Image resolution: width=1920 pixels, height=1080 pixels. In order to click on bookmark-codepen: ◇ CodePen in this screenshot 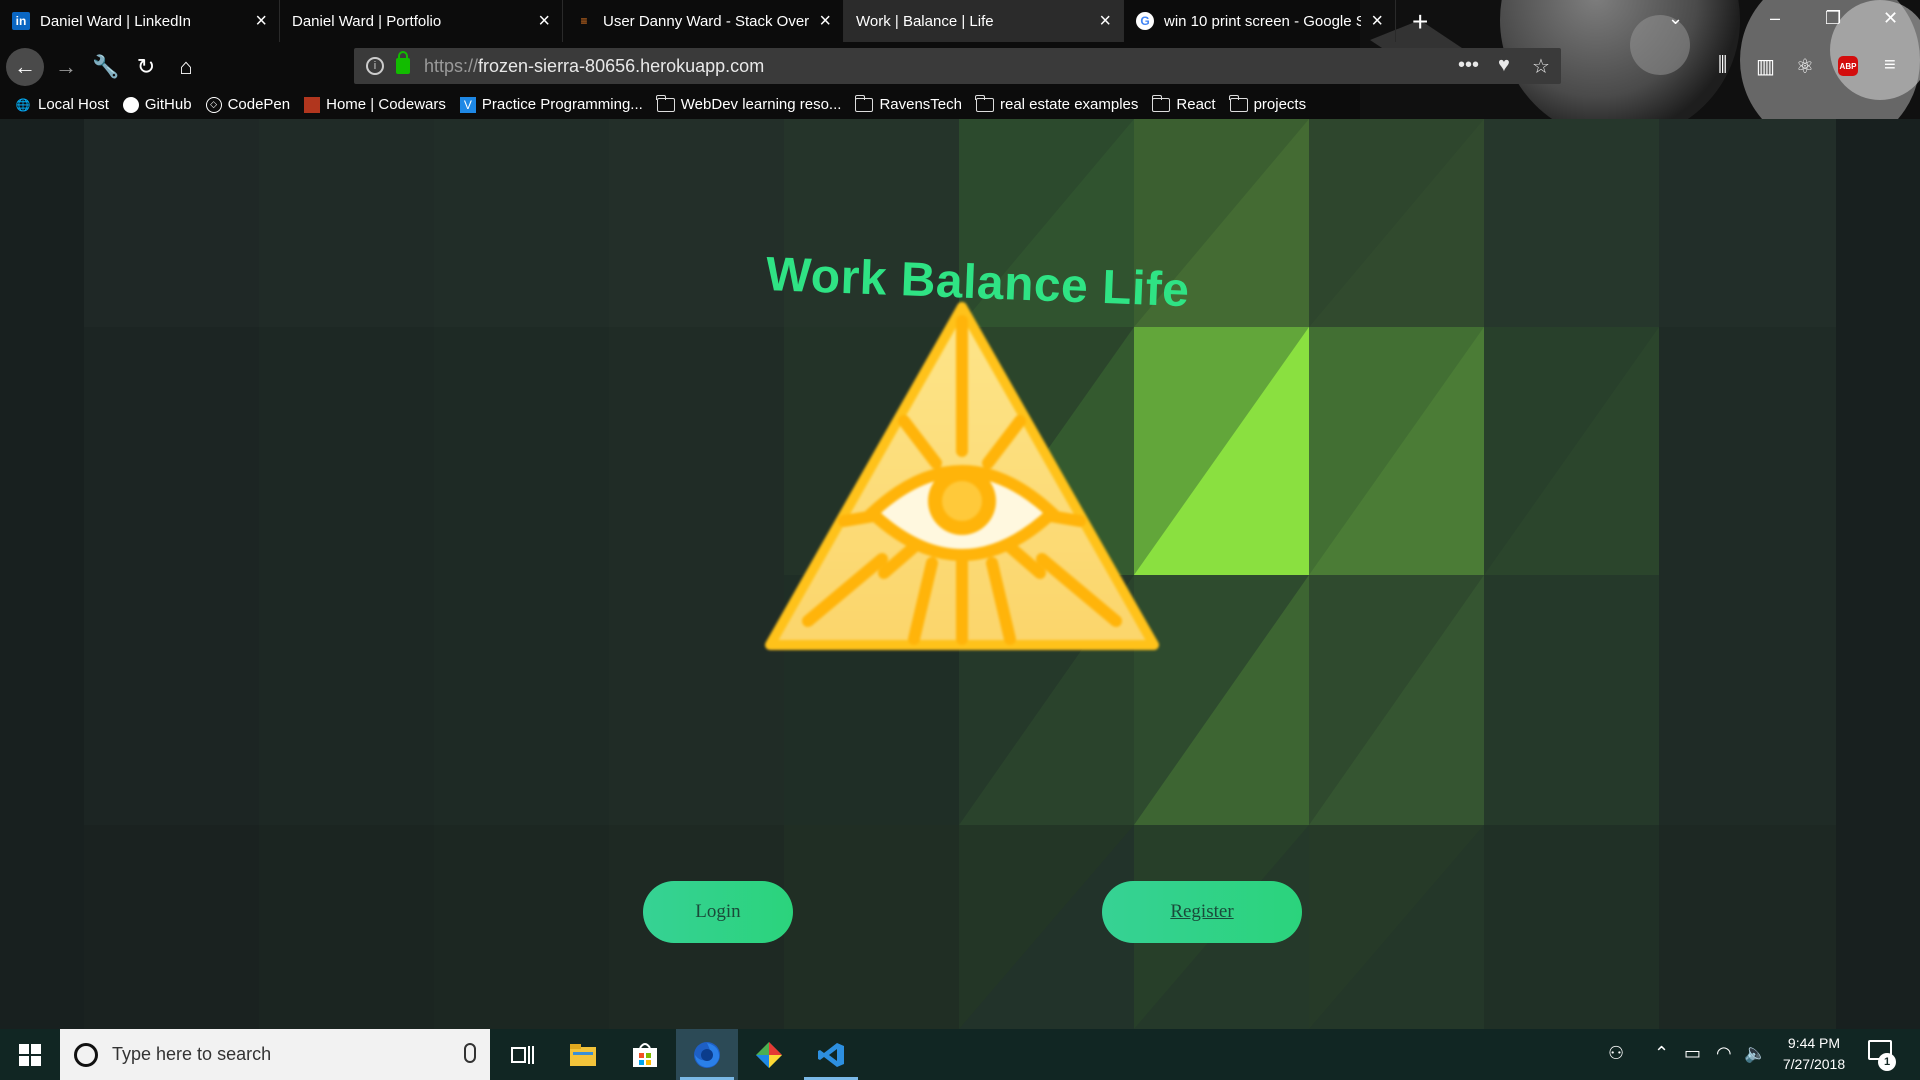, I will do `click(248, 104)`.